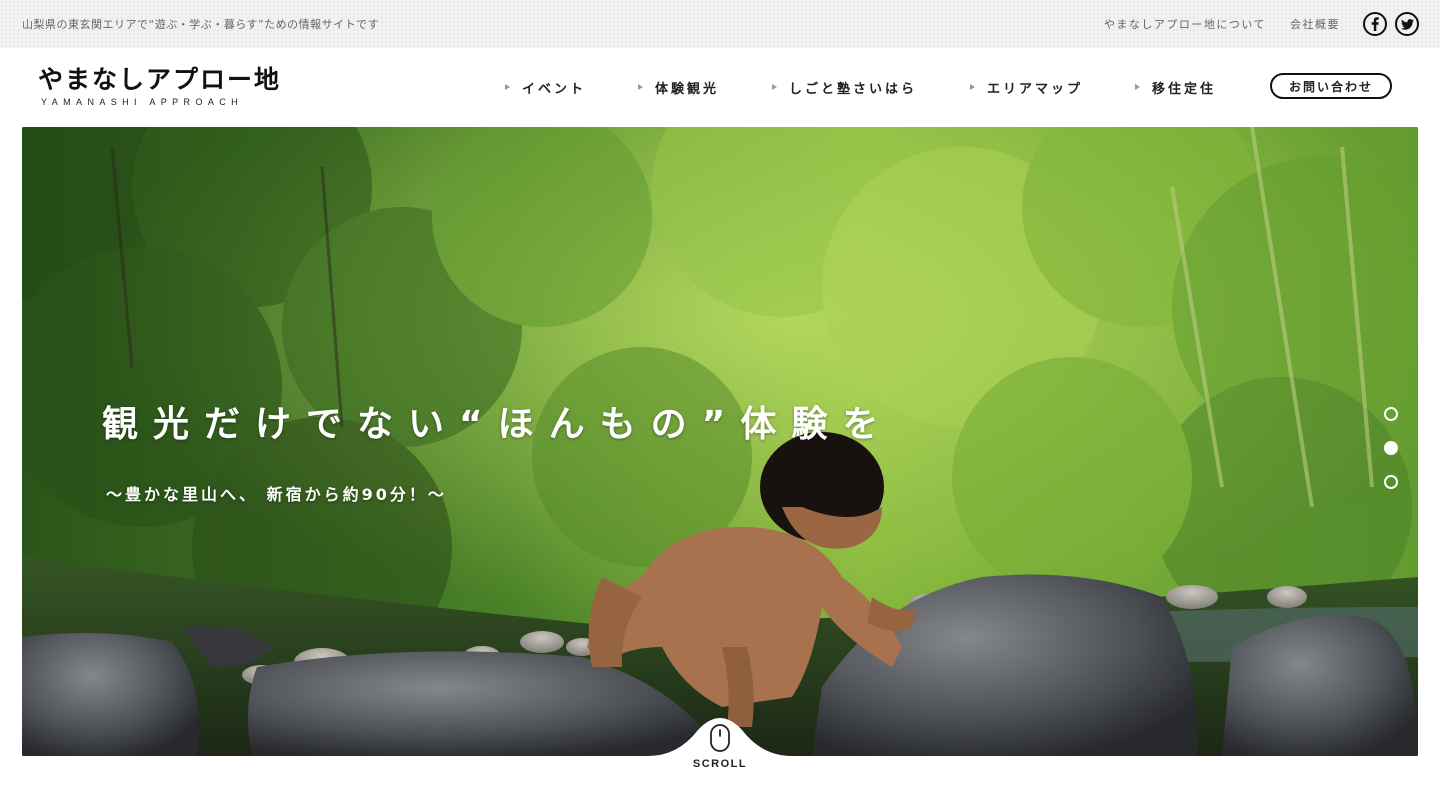 This screenshot has height=803, width=1440. I want to click on top-links: やまなしアプロー地について 会社概要, so click(1222, 24).